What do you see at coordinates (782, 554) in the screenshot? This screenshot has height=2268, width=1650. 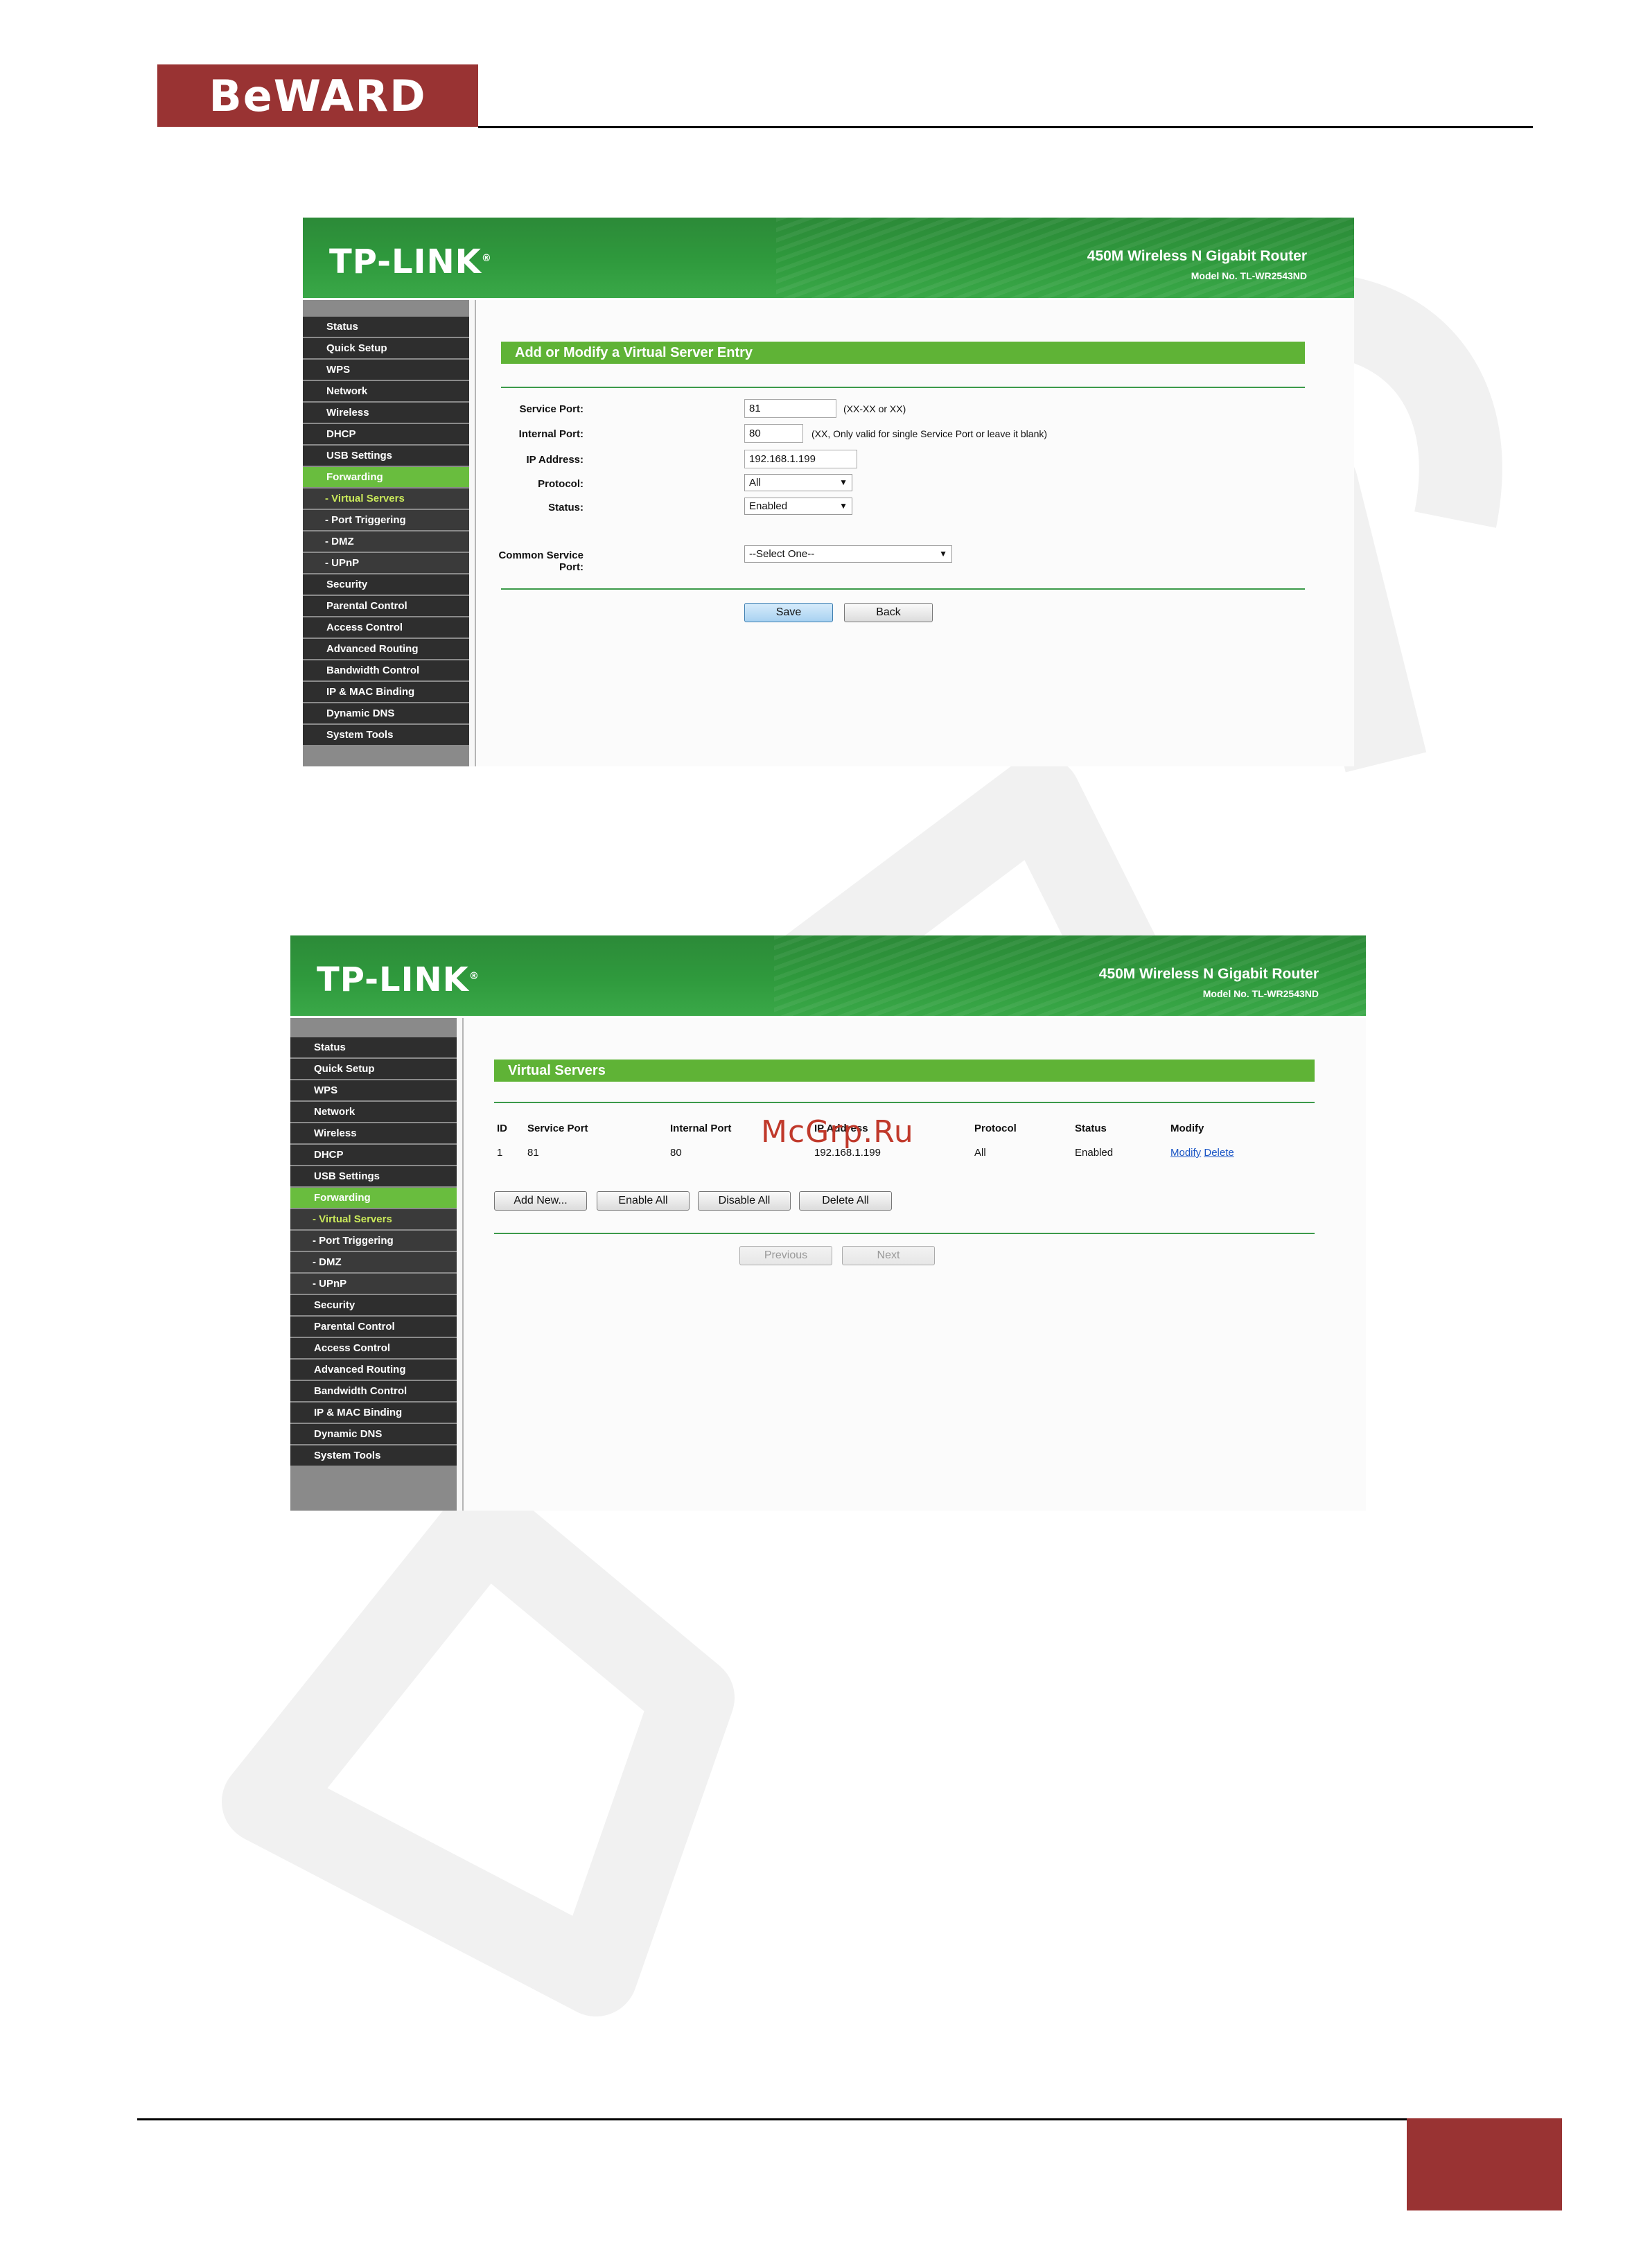 I see `common-service-port-value: --Select One--` at bounding box center [782, 554].